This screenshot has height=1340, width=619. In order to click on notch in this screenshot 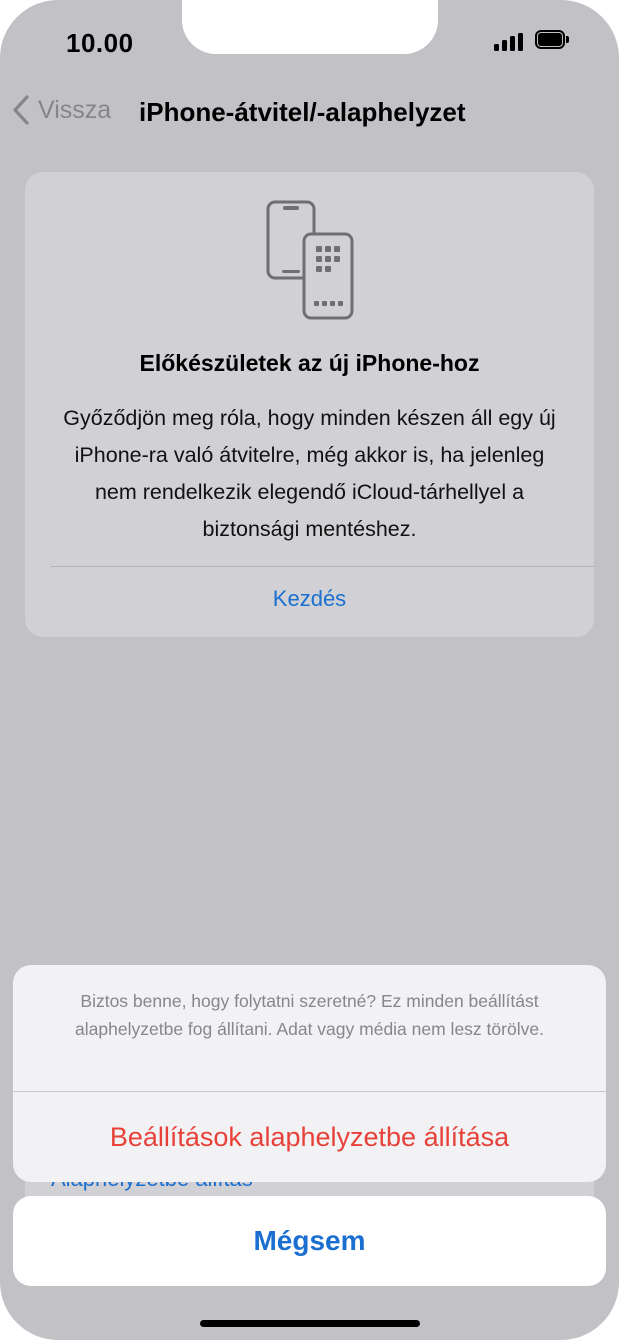, I will do `click(310, 27)`.